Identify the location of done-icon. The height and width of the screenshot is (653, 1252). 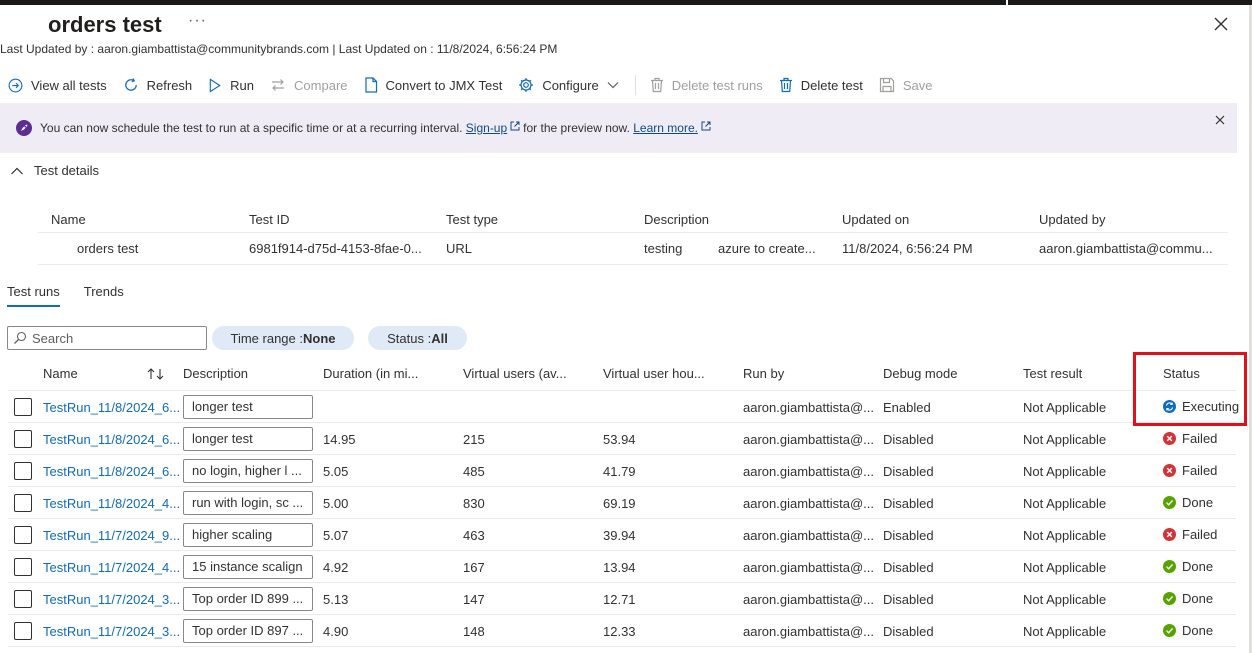
(1169, 630).